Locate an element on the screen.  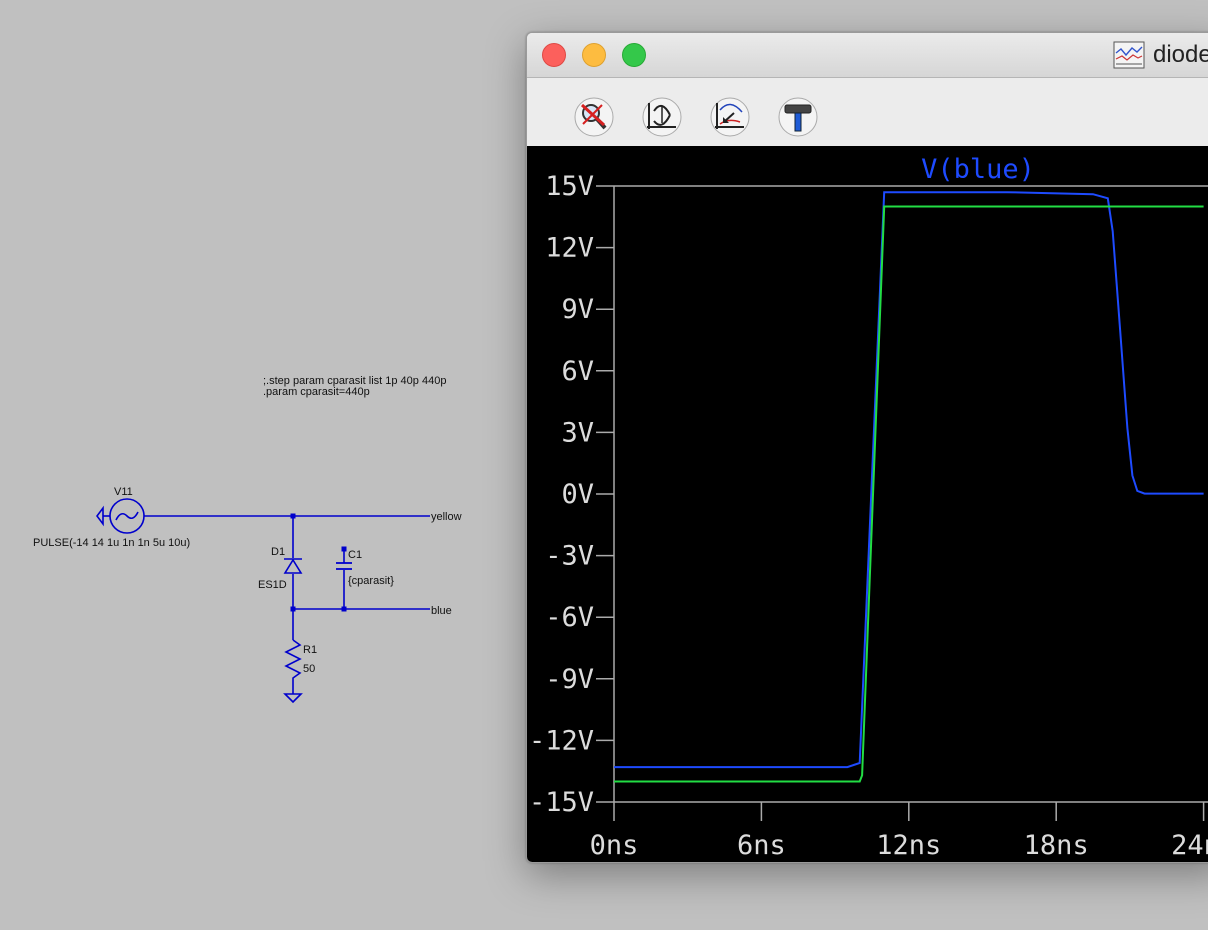
trace-title: V(blue) is located at coordinates (978, 169).